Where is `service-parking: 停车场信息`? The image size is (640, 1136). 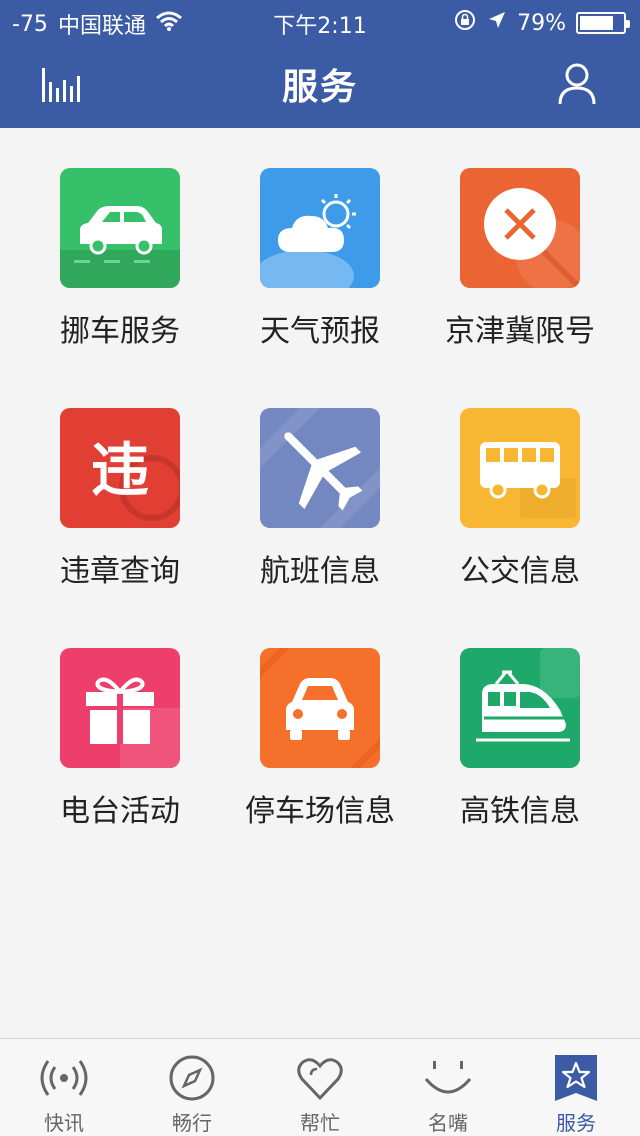 service-parking: 停车场信息 is located at coordinates (320, 718).